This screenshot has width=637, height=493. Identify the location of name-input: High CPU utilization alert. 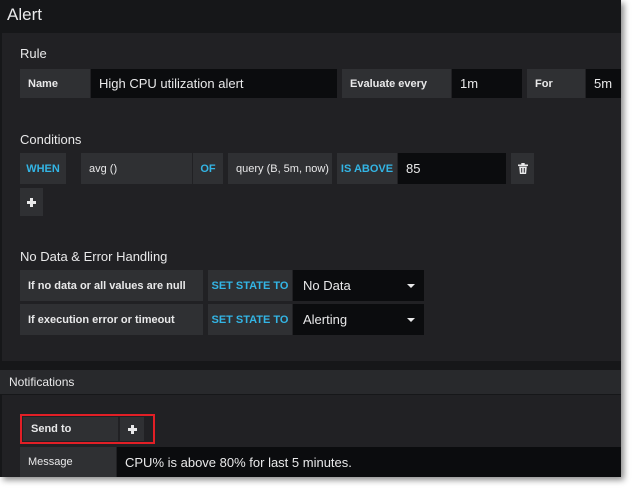
(214, 83).